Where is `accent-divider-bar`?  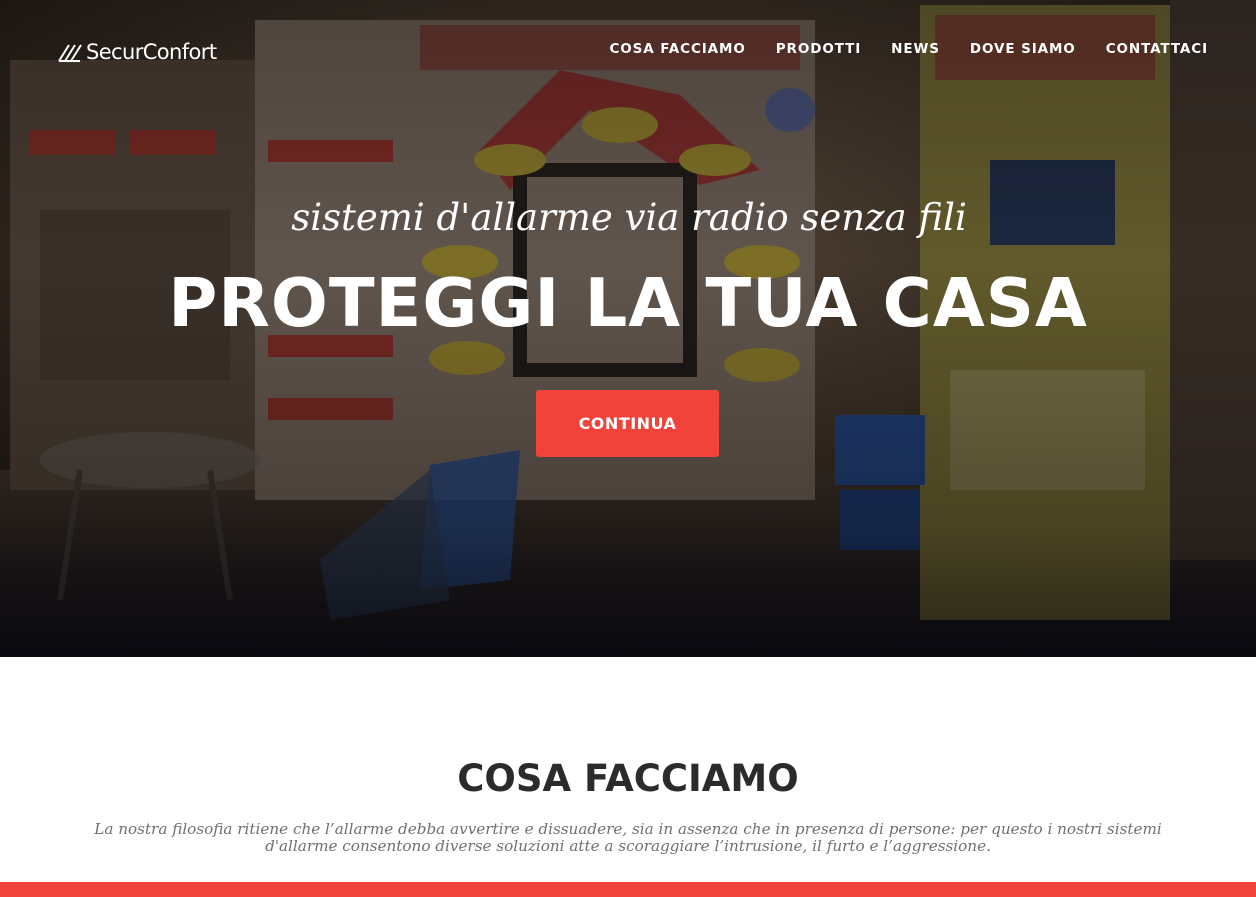 accent-divider-bar is located at coordinates (628, 889).